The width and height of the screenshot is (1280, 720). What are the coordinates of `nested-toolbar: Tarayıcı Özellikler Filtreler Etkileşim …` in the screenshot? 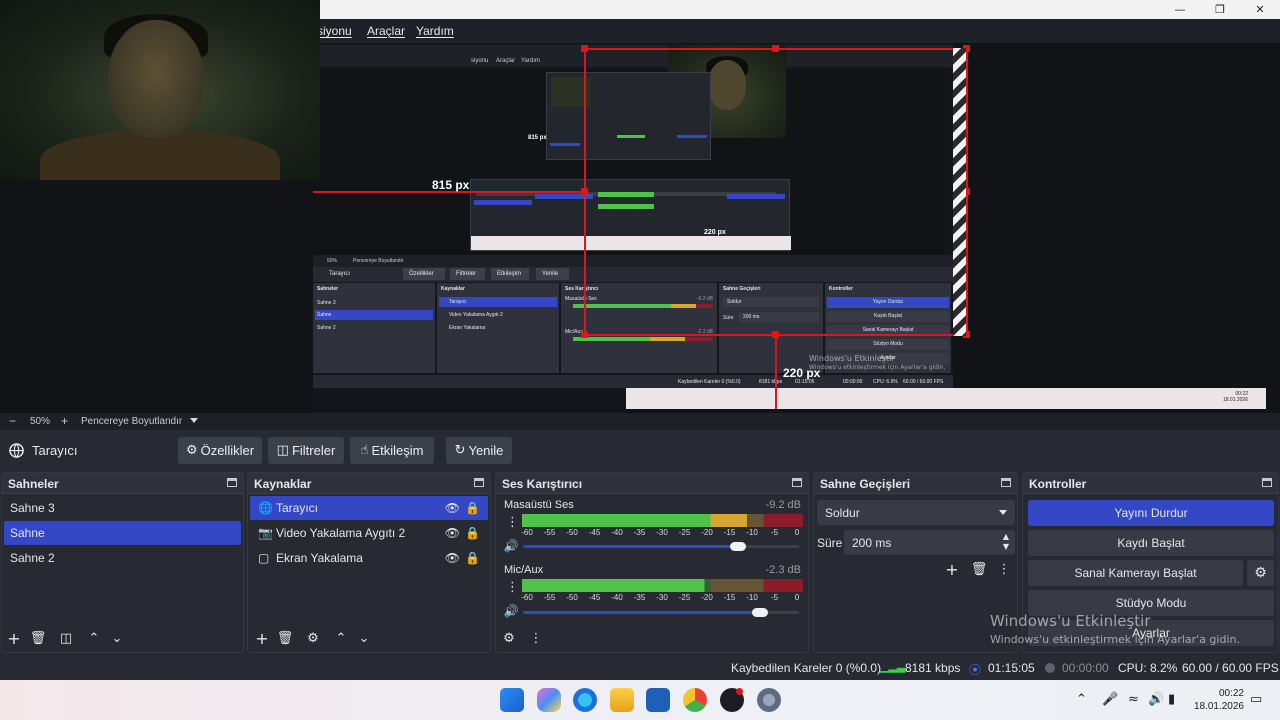 It's located at (633, 274).